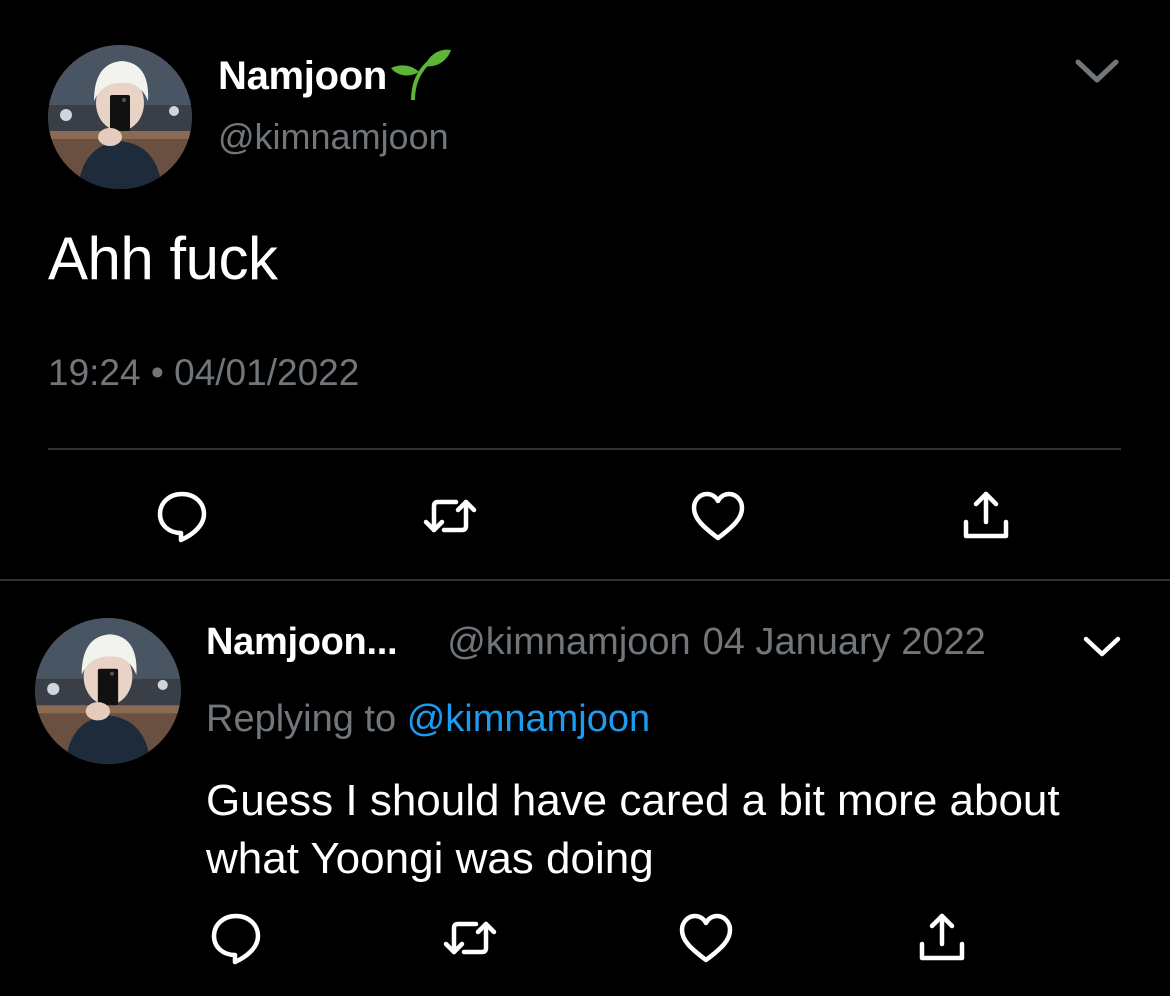 The height and width of the screenshot is (996, 1170). What do you see at coordinates (94, 372) in the screenshot?
I see `tweet-time: 19:24` at bounding box center [94, 372].